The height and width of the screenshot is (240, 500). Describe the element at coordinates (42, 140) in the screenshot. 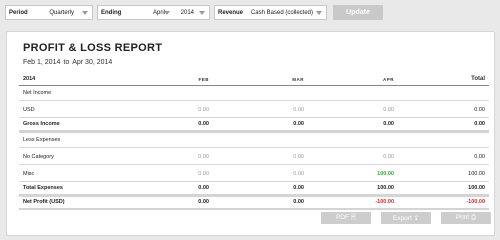

I see `section-label: Less Expenses` at that location.